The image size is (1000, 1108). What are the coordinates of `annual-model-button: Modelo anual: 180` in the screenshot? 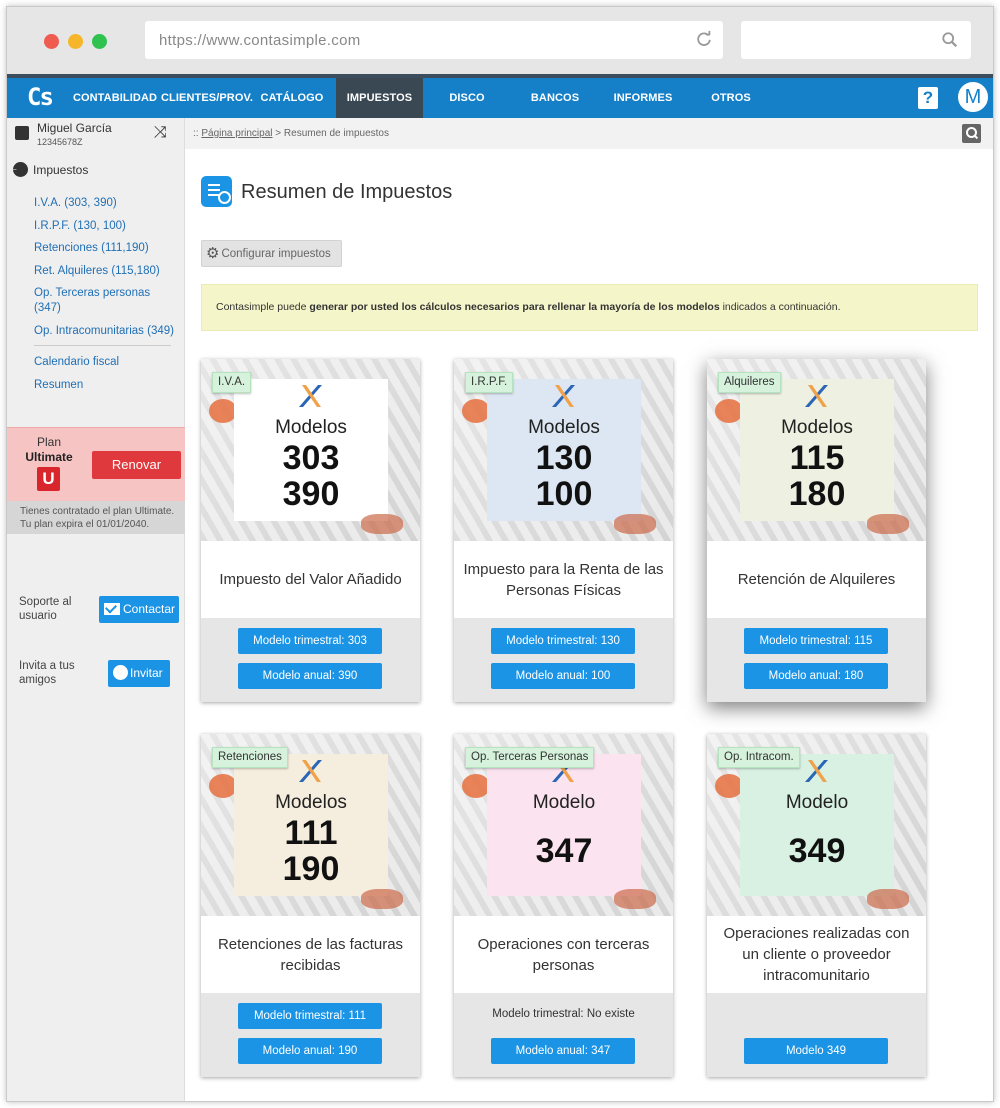 It's located at (816, 676).